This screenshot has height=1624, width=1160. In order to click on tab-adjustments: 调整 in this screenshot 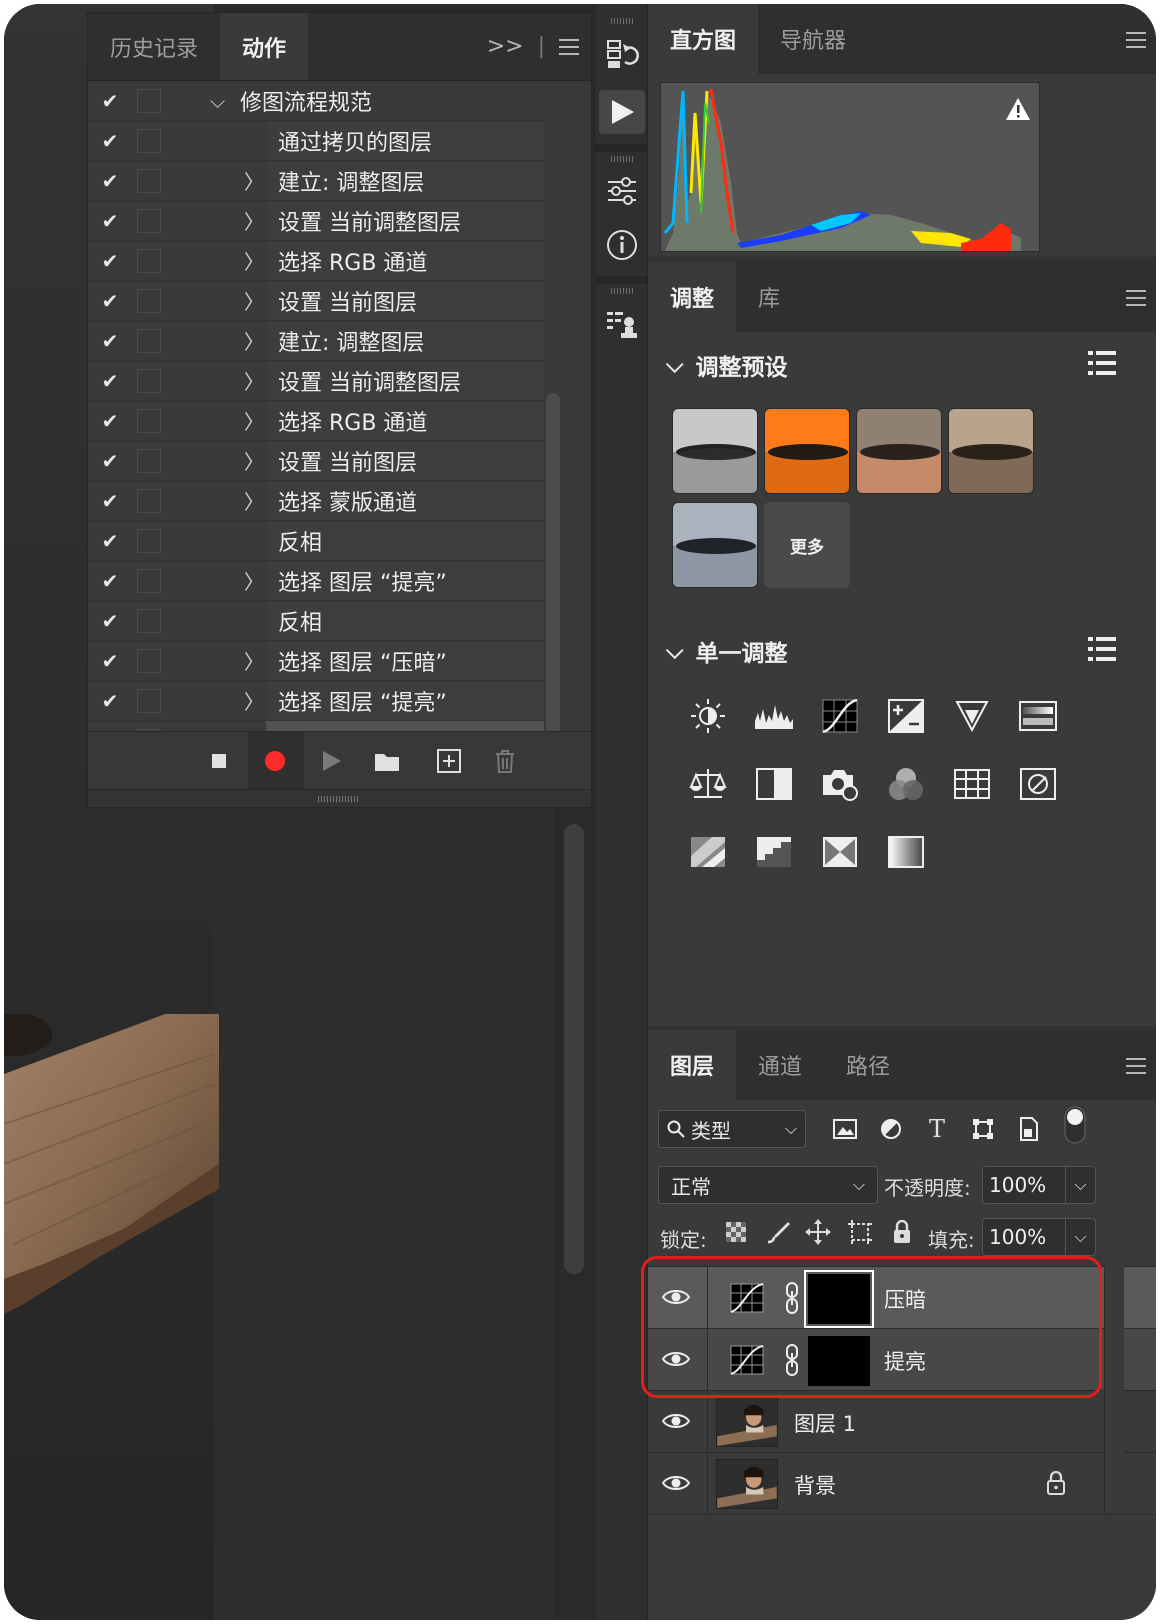, I will do `click(692, 297)`.